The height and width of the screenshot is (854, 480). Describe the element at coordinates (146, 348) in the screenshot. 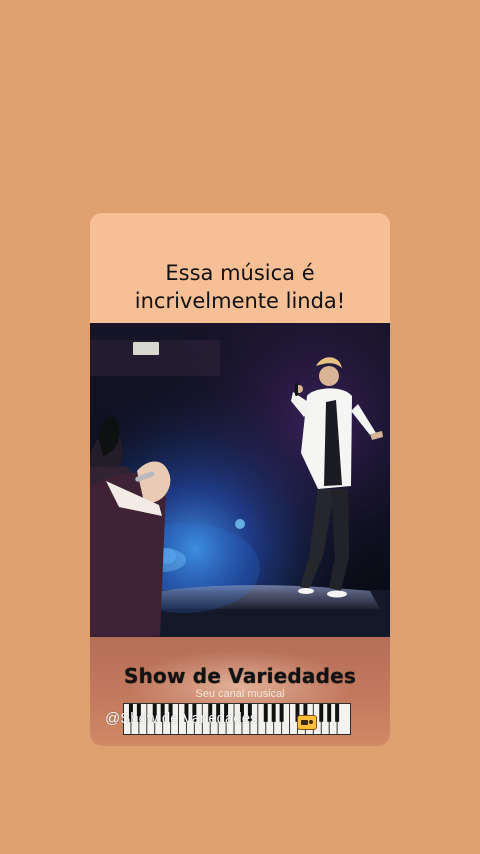

I see `exit-sign` at that location.